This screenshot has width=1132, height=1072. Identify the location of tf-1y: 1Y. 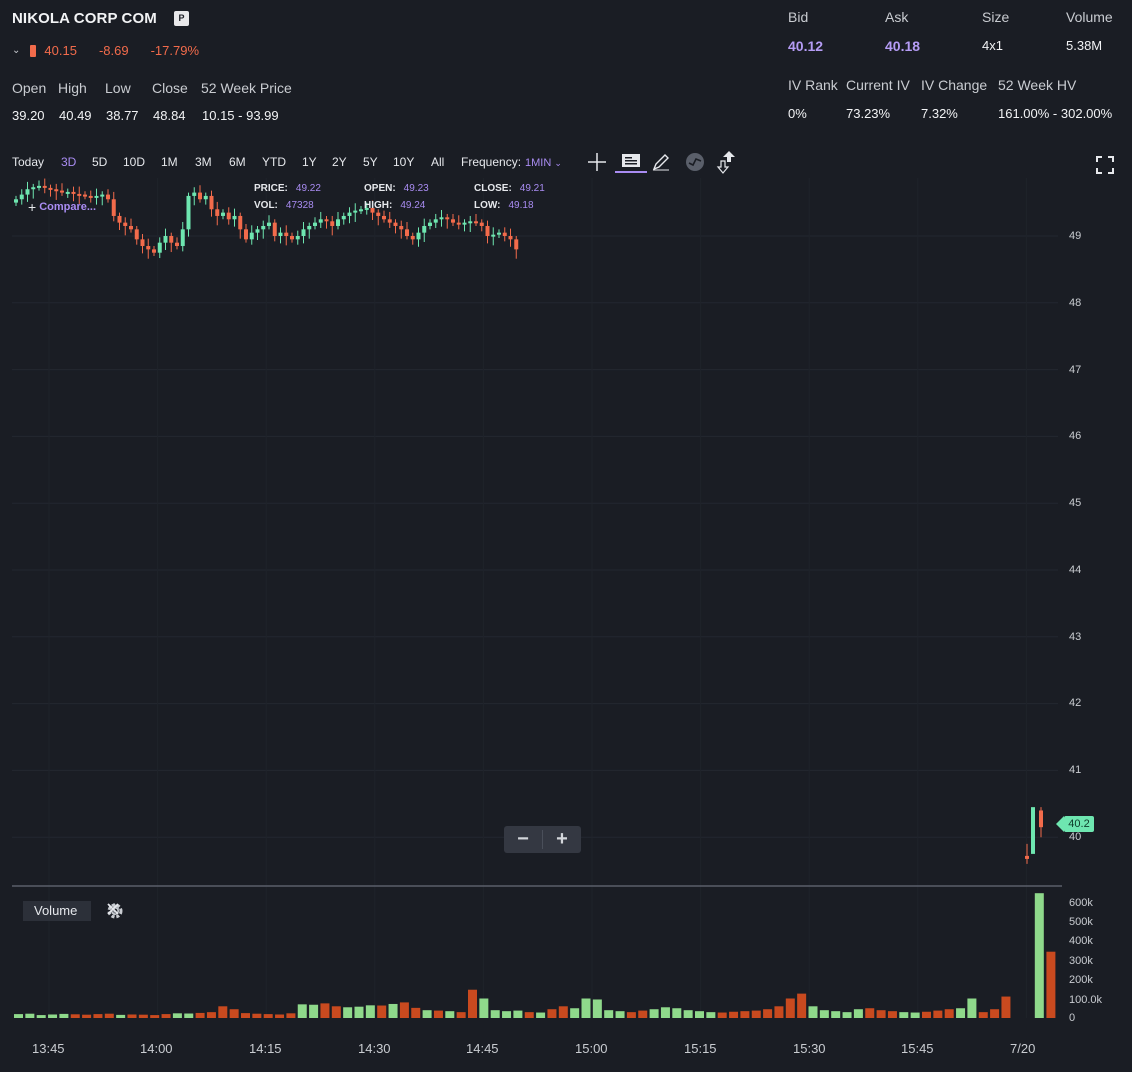
(309, 162).